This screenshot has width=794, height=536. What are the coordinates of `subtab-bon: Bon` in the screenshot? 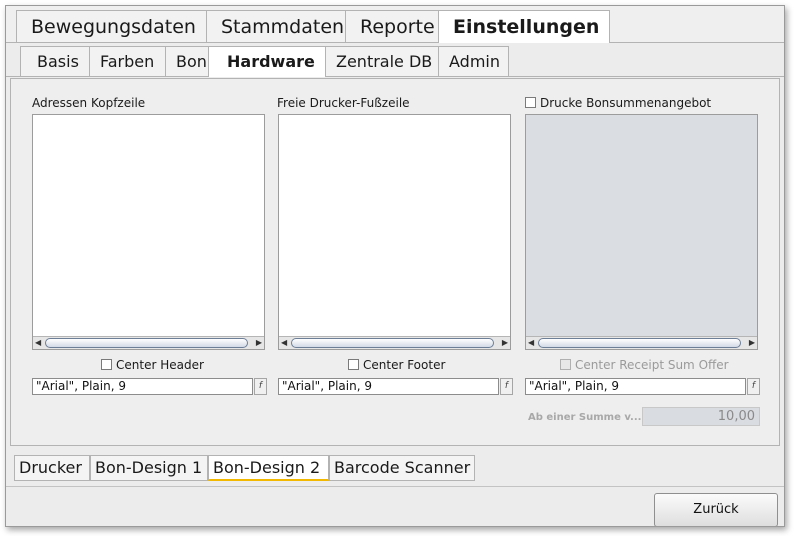 It's located at (189, 61).